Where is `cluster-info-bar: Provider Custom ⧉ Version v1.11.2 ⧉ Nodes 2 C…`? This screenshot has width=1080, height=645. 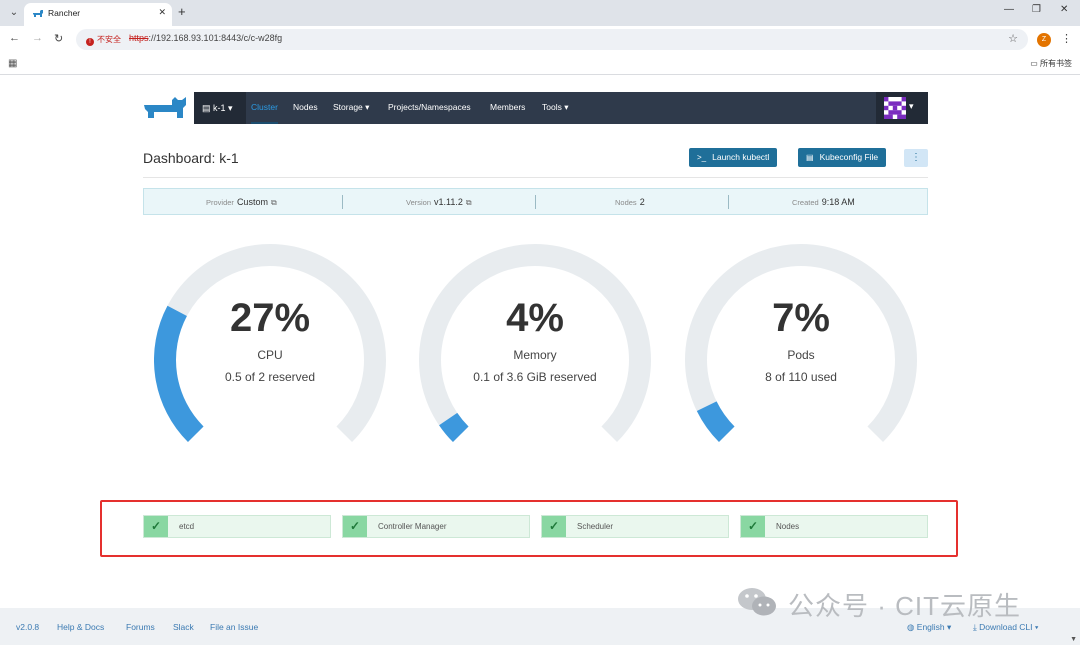
cluster-info-bar: Provider Custom ⧉ Version v1.11.2 ⧉ Nodes 2 C… is located at coordinates (535, 201).